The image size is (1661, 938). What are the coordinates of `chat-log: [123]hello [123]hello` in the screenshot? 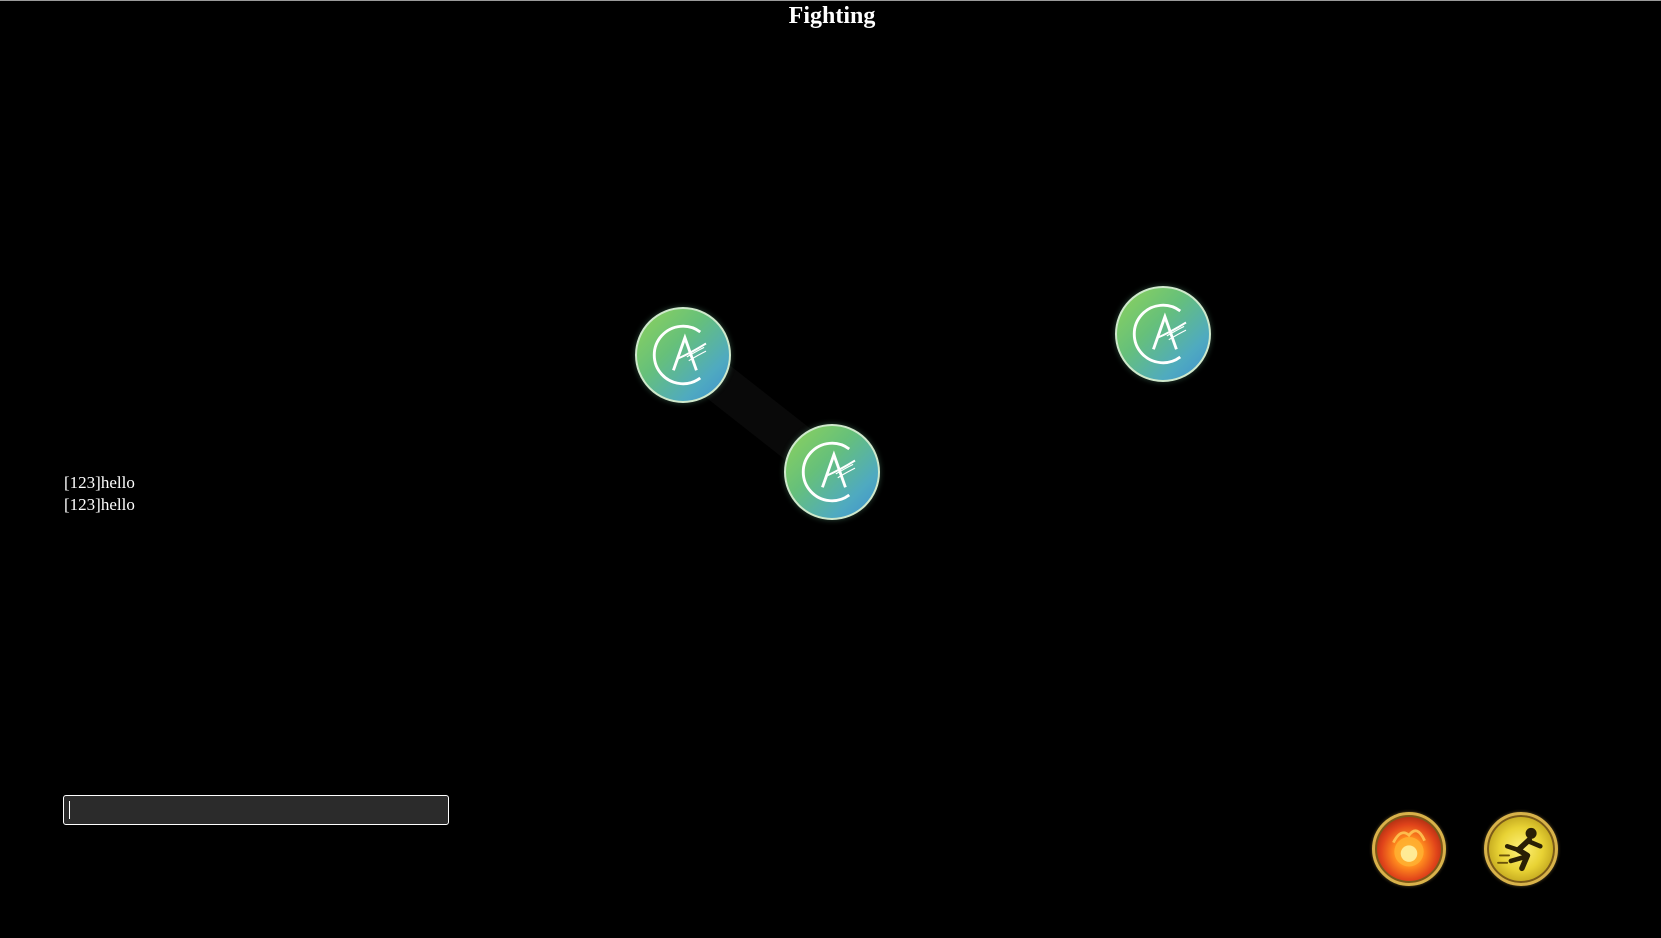 It's located at (99, 494).